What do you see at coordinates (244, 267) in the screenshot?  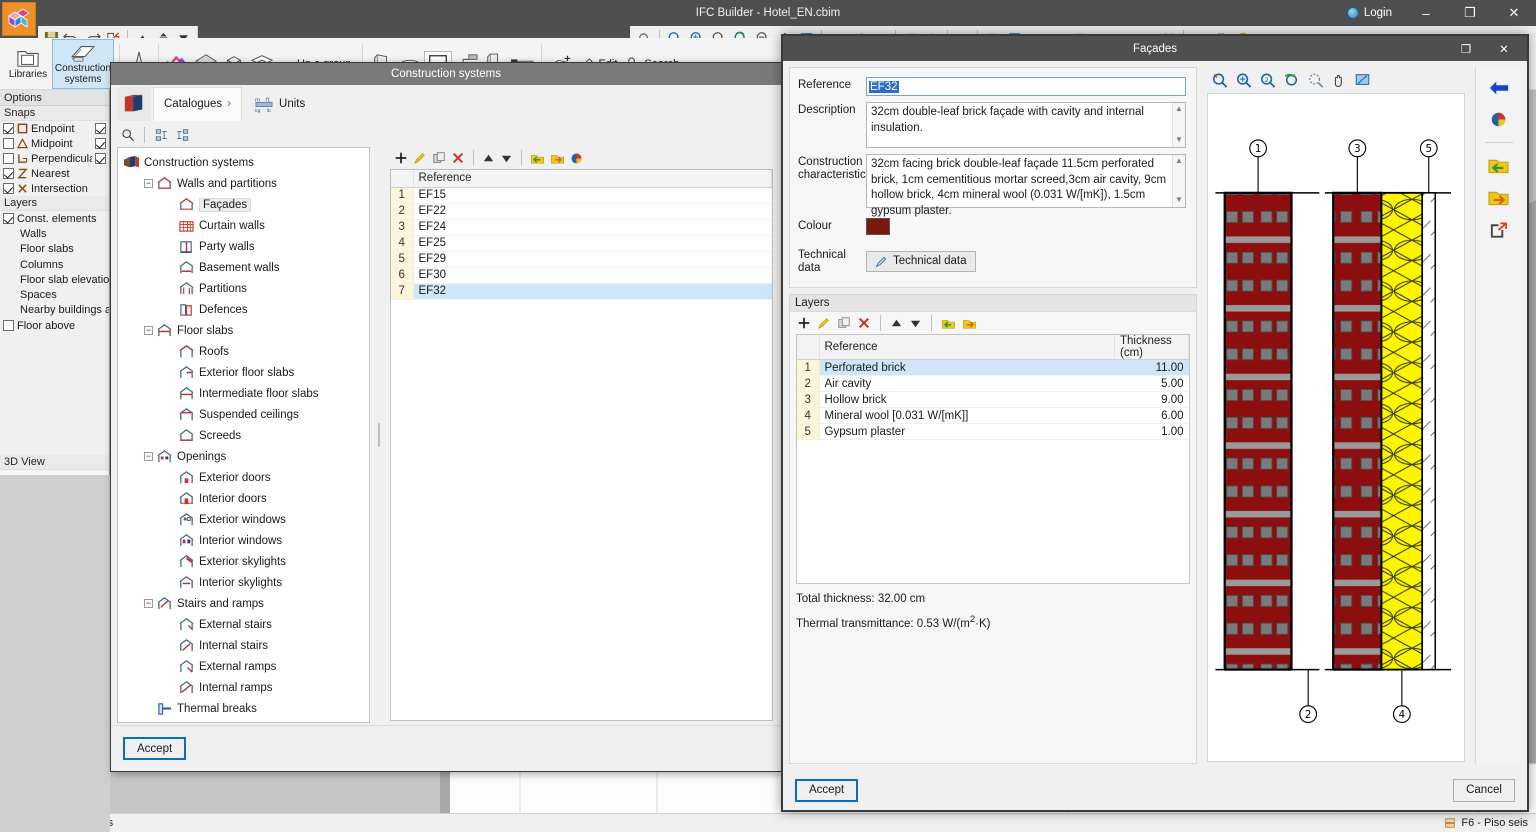 I see `tree-item-basement-walls: Basement walls` at bounding box center [244, 267].